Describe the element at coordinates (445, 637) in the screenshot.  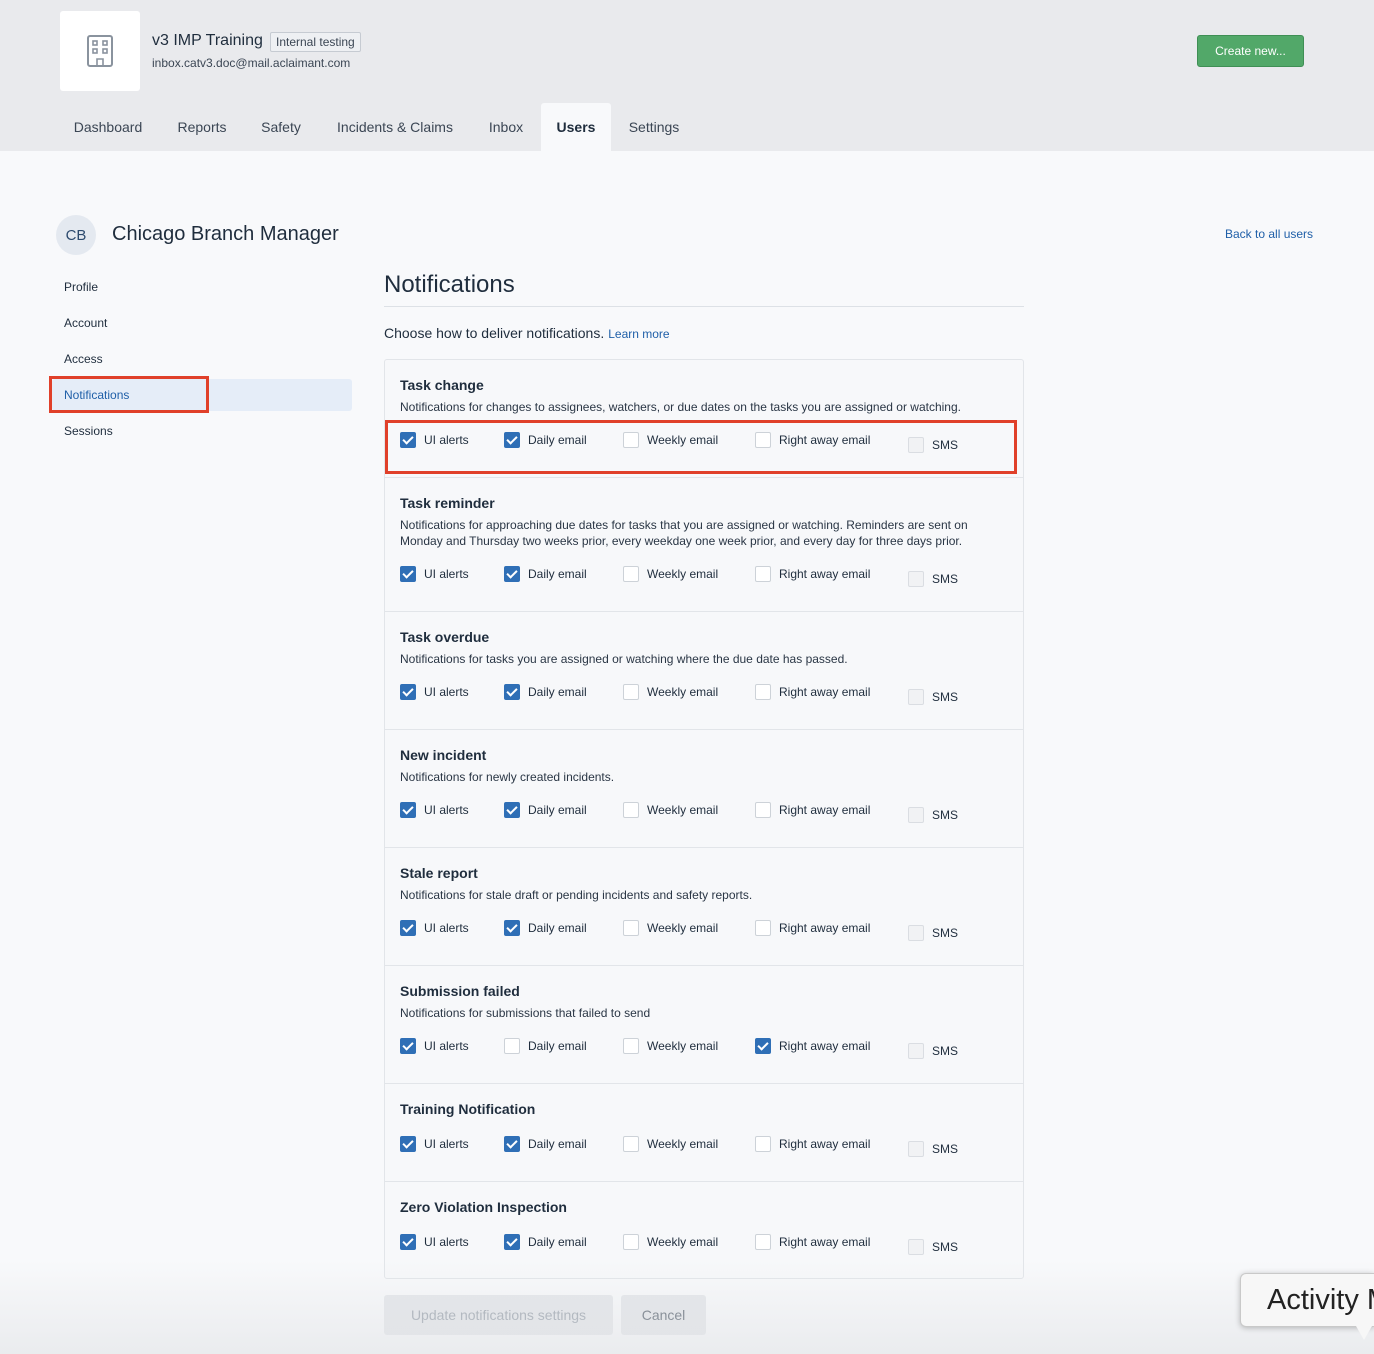
I see `group-title: Task overdue` at that location.